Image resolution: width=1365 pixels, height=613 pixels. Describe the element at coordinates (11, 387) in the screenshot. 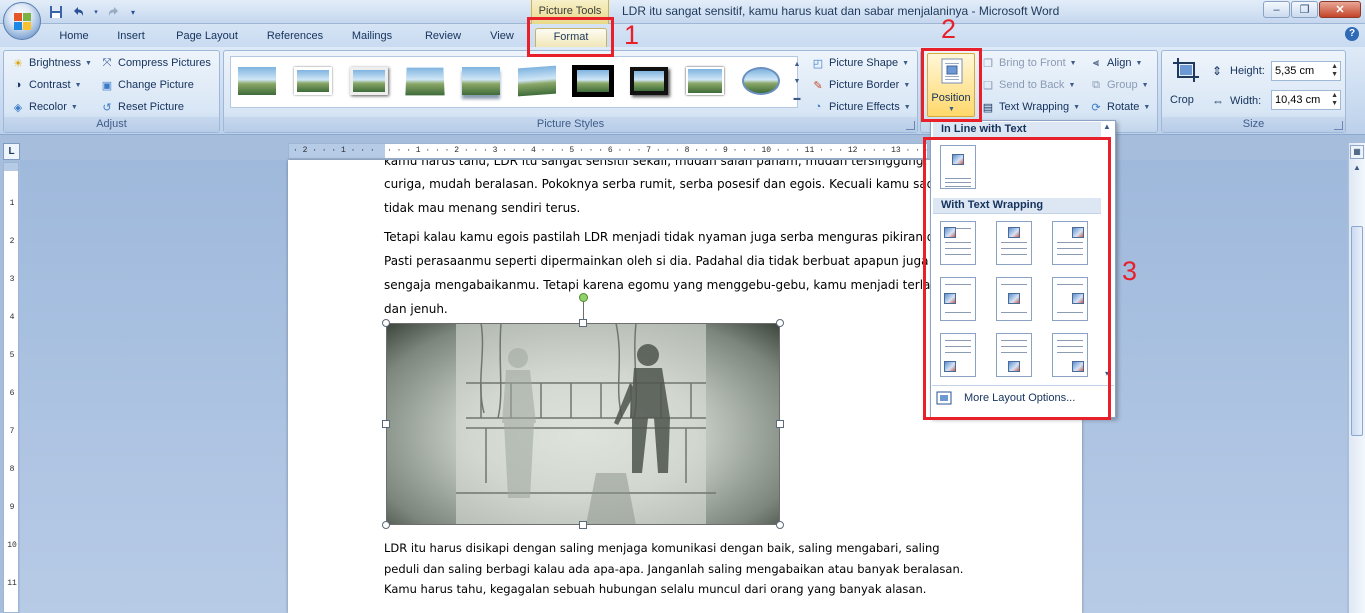

I see `vertical-ruler: 1 2 3 4 5 6 7 8 9 10 11` at that location.